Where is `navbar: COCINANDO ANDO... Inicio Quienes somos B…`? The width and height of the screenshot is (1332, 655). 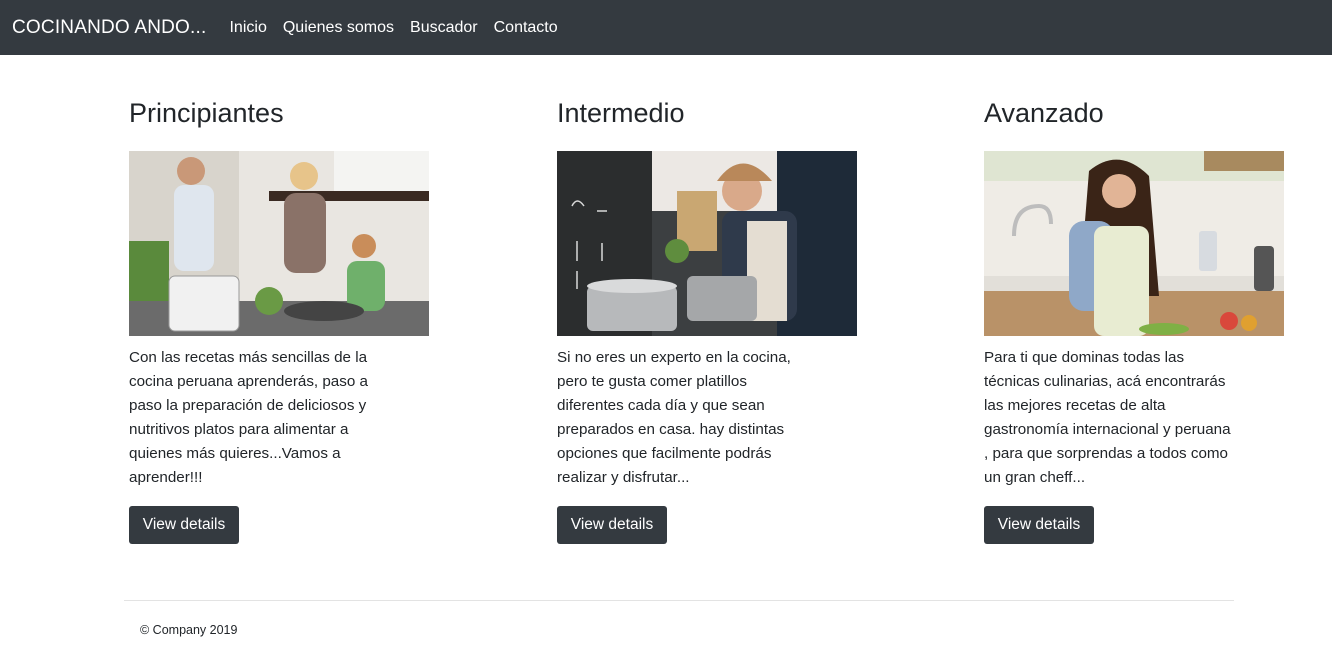 navbar: COCINANDO ANDO... Inicio Quienes somos B… is located at coordinates (666, 27).